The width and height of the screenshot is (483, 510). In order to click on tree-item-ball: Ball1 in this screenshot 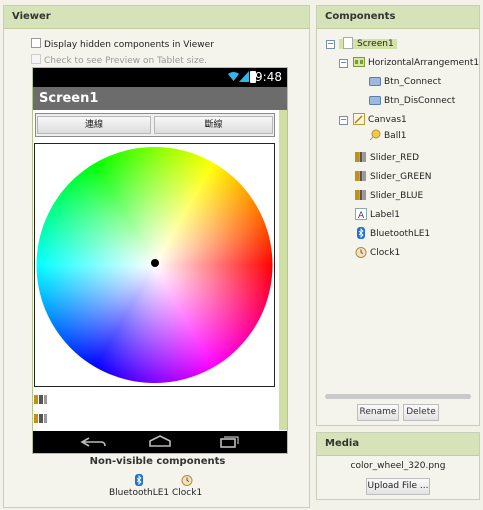, I will do `click(387, 136)`.